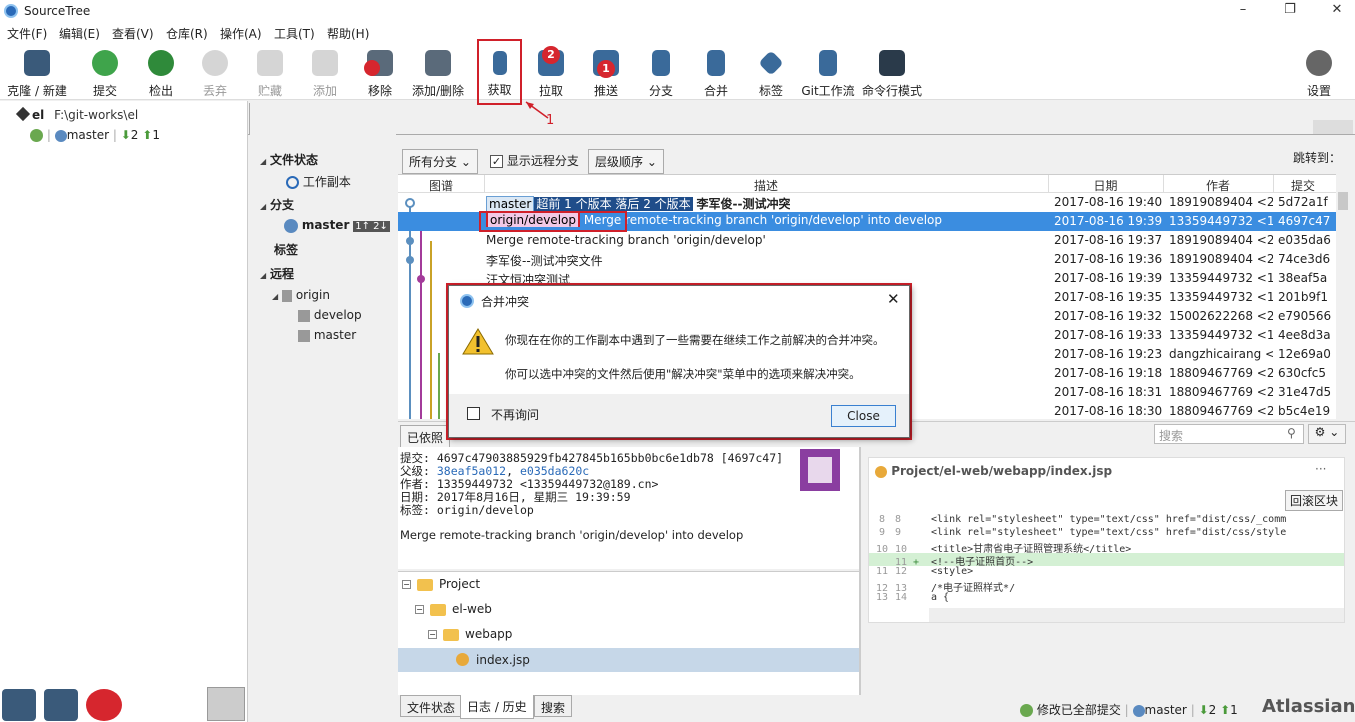 The height and width of the screenshot is (722, 1355). Describe the element at coordinates (801, 134) in the screenshot. I see `tab-divider` at that location.